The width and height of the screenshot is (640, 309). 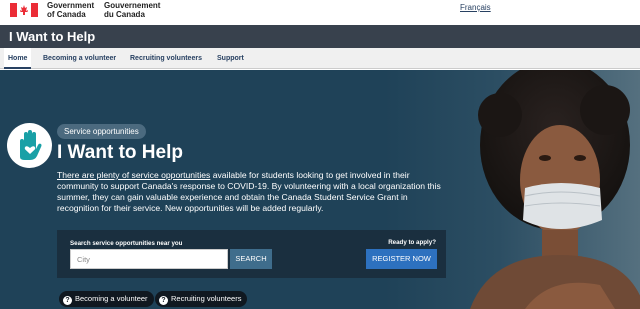 What do you see at coordinates (124, 14) in the screenshot?
I see `gov-name-fr-line2: du Canada` at bounding box center [124, 14].